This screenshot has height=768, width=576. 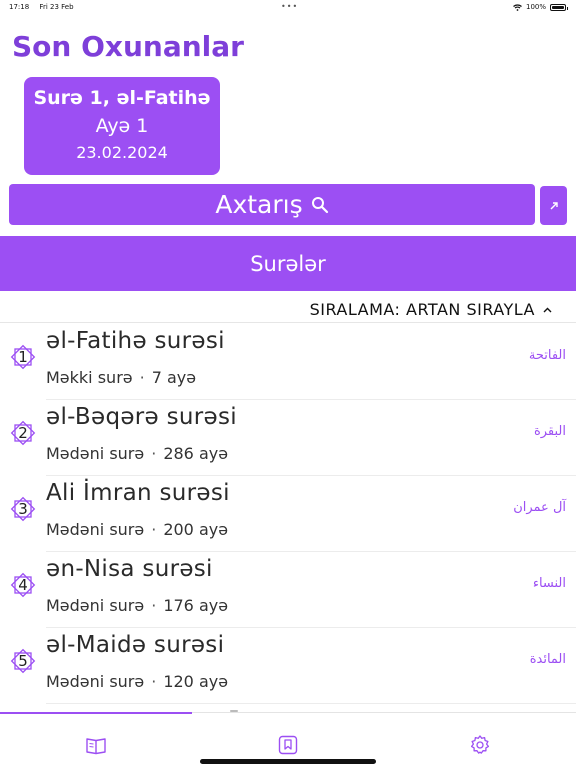 I want to click on sura-number: 3, so click(x=23, y=509).